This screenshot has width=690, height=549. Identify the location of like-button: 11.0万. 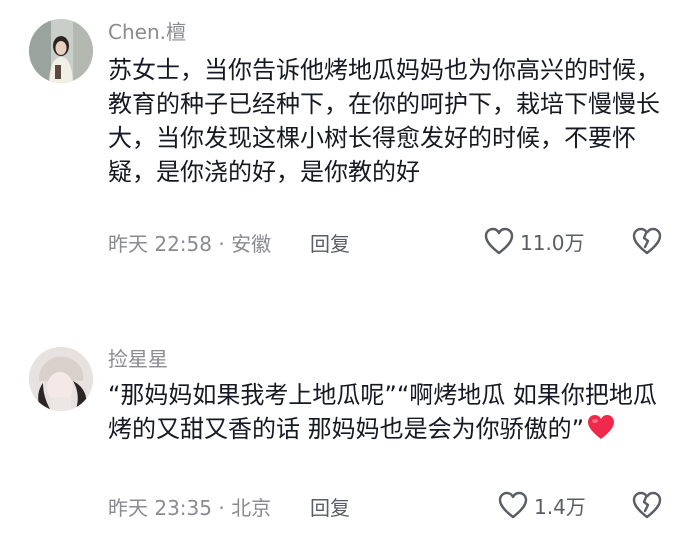
(534, 241).